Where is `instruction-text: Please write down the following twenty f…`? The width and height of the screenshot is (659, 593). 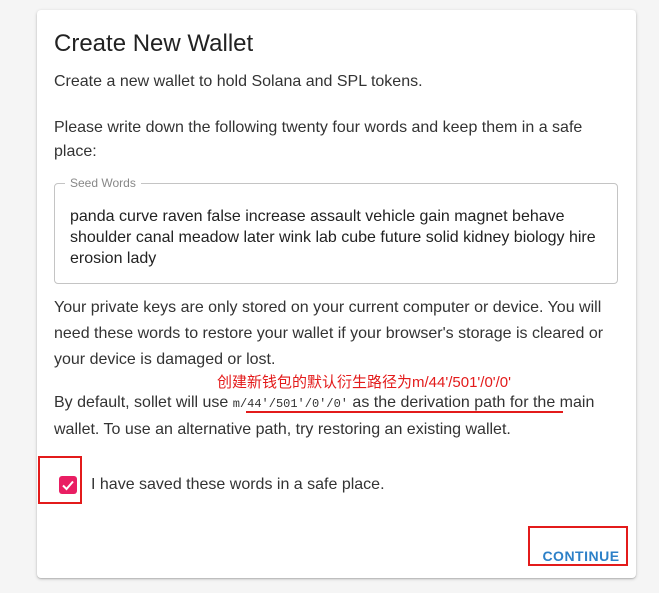
instruction-text: Please write down the following twenty f… is located at coordinates (318, 139).